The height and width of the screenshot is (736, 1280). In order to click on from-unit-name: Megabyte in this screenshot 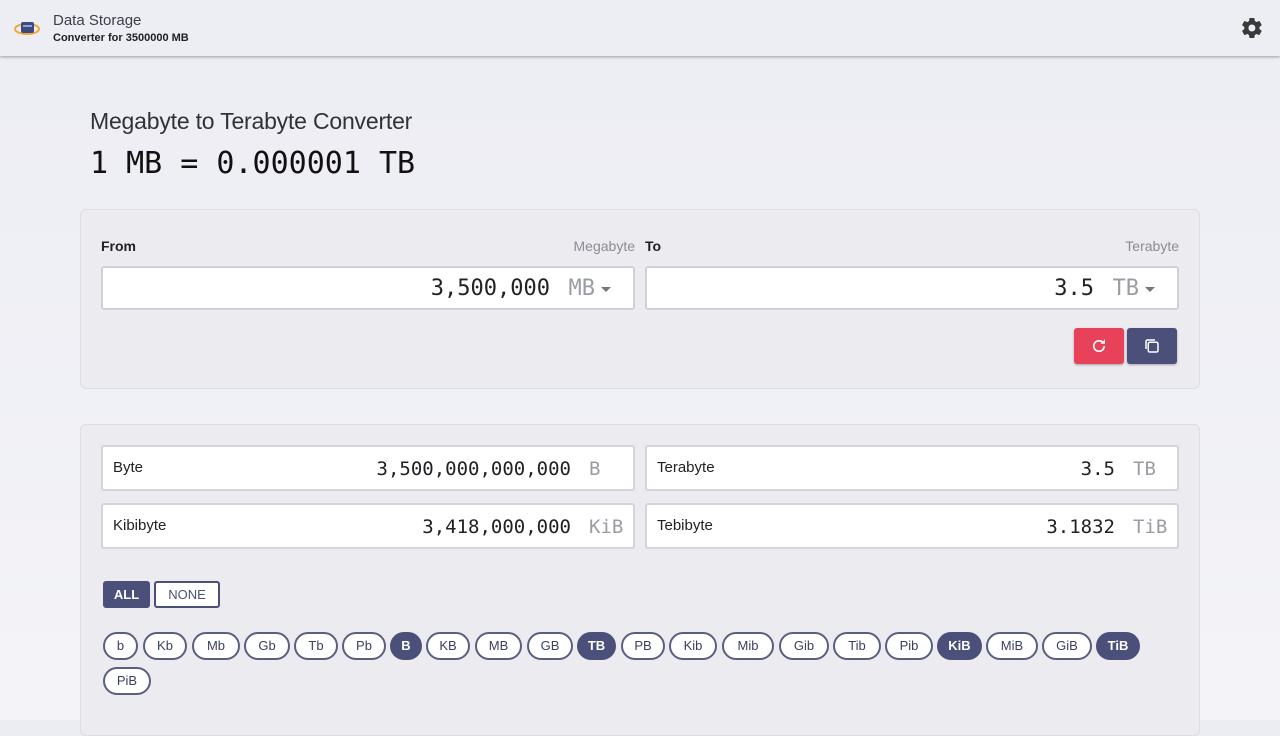, I will do `click(604, 246)`.